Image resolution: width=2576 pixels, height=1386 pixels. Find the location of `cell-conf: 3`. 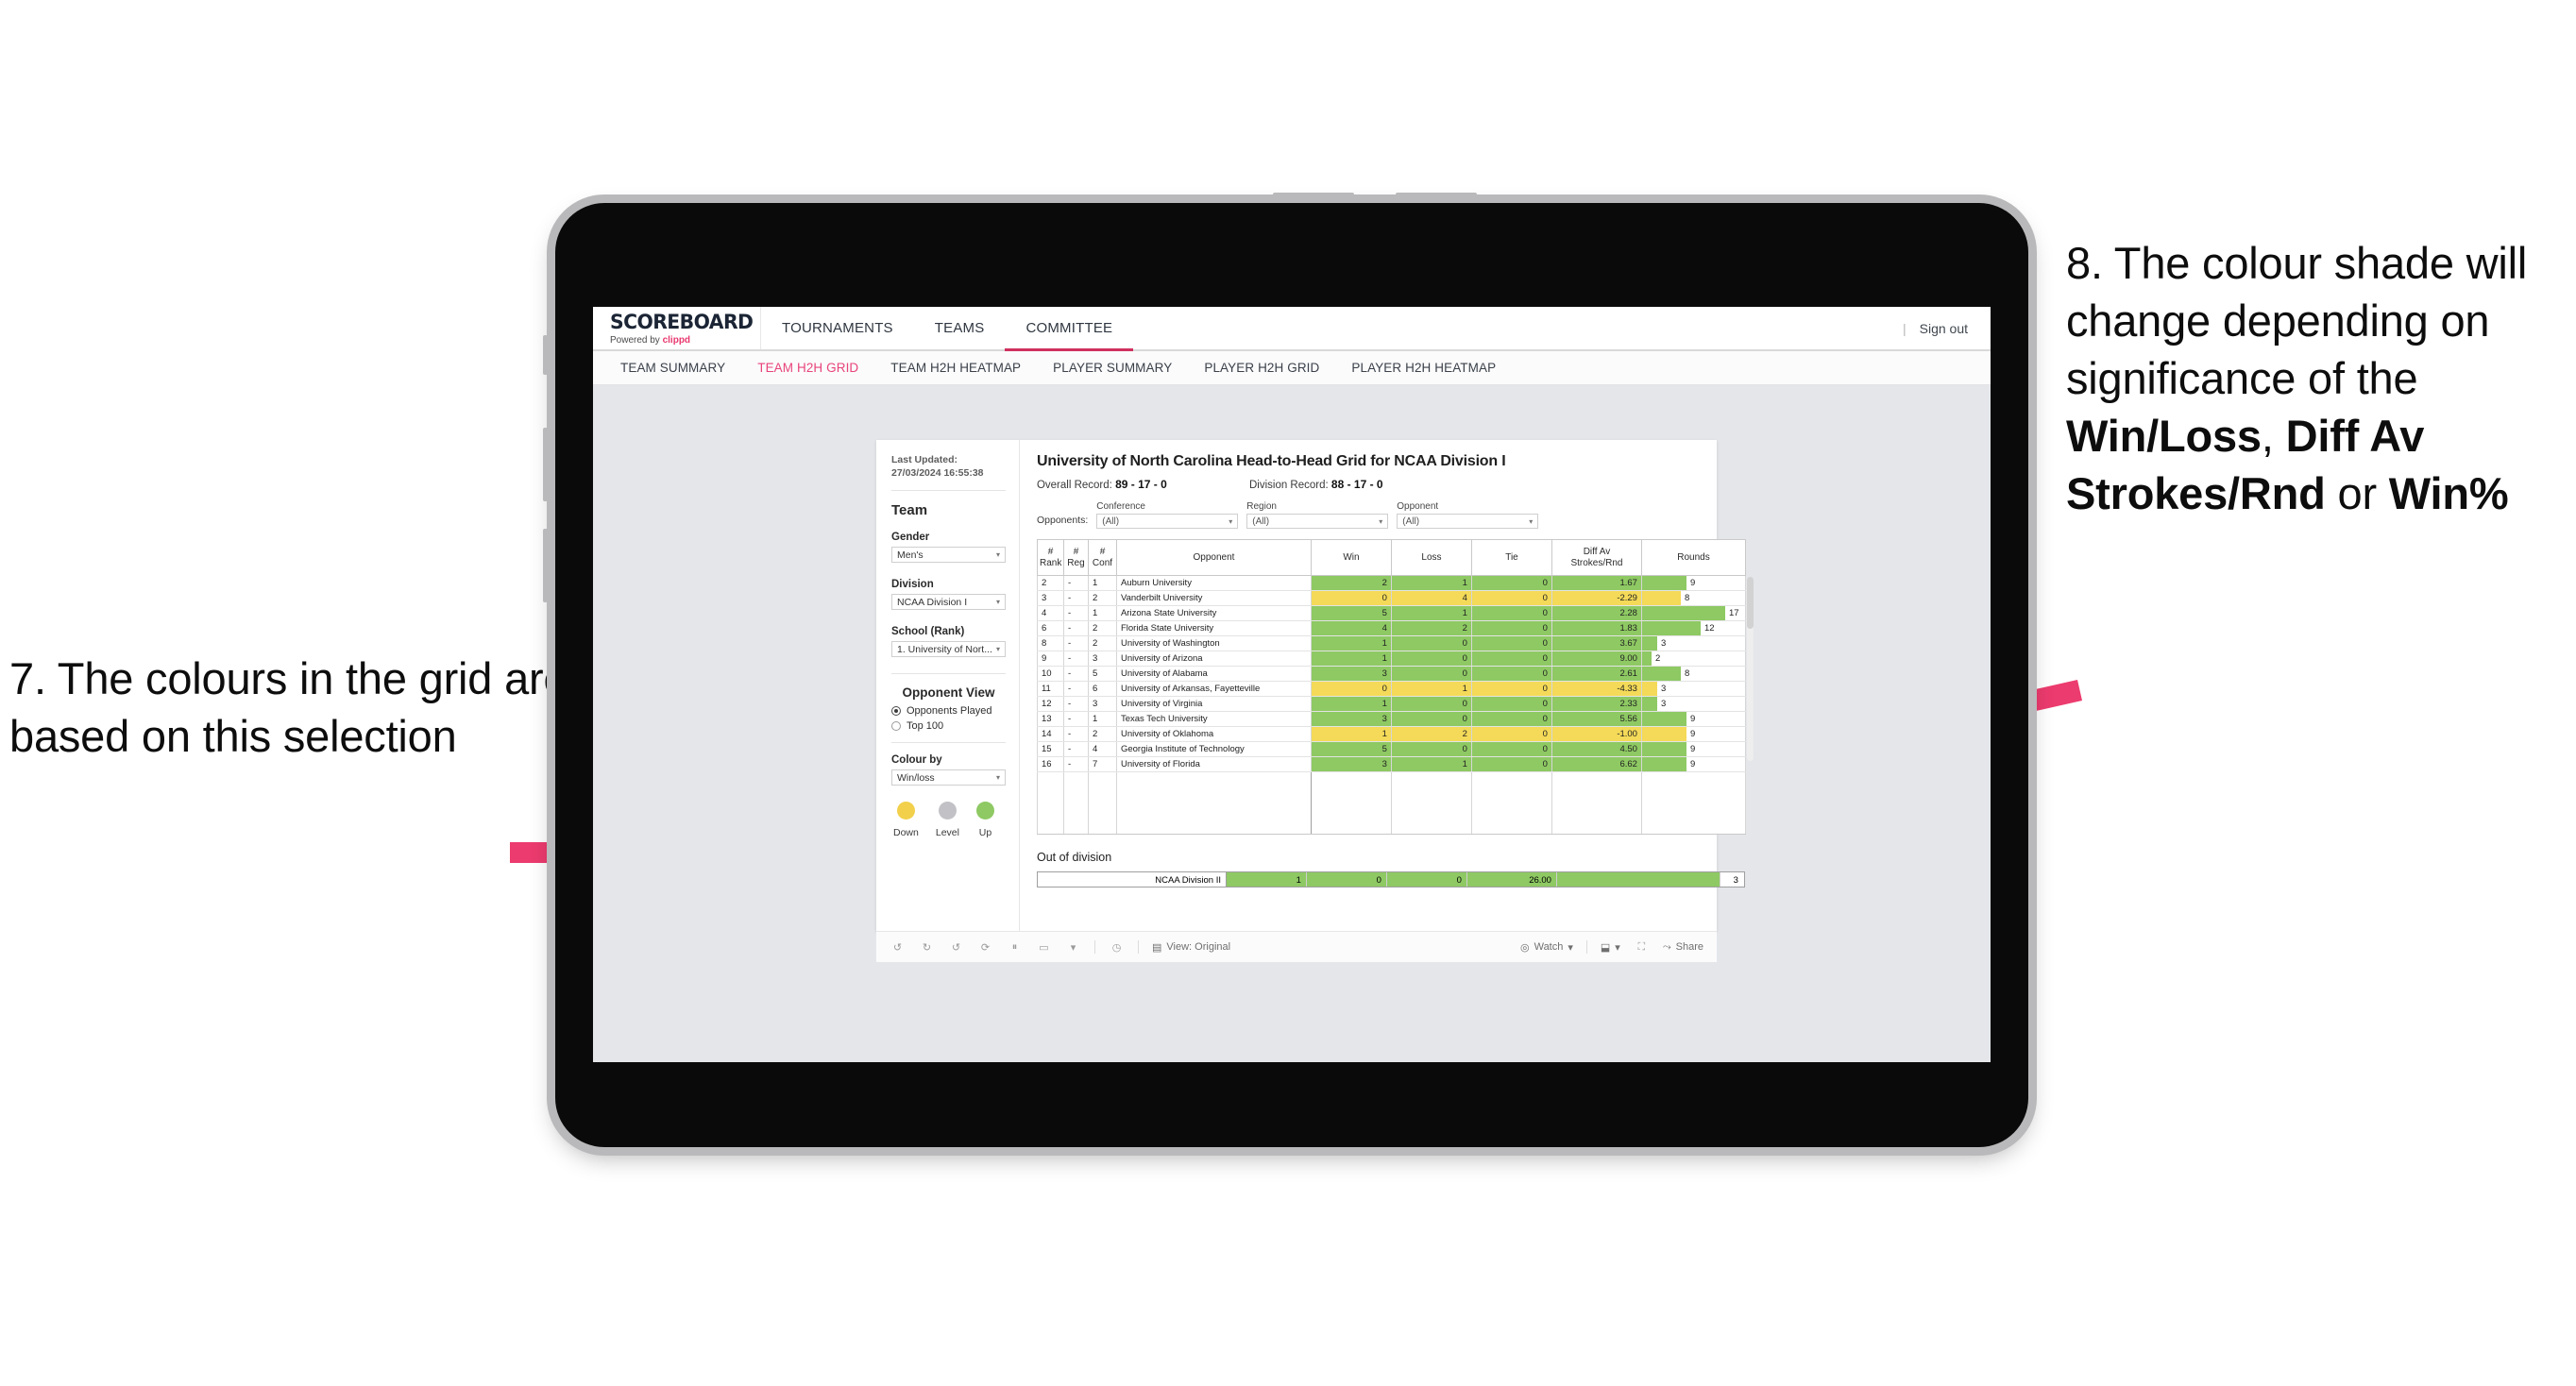

cell-conf: 3 is located at coordinates (1102, 704).